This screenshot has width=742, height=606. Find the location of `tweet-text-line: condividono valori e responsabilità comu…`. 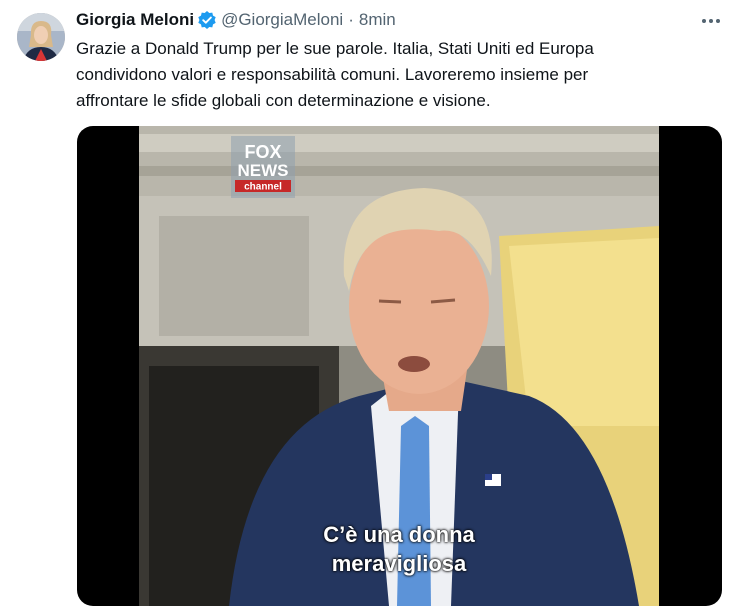

tweet-text-line: condividono valori e responsabilità comu… is located at coordinates (332, 74).